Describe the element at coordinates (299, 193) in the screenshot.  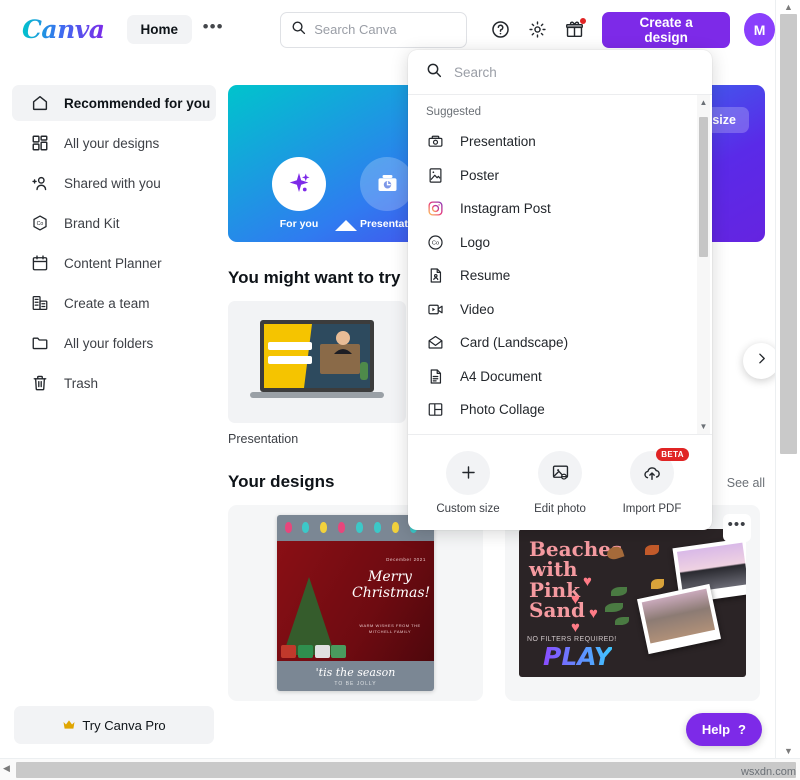
I see `banner-tile-for-you: For you` at that location.